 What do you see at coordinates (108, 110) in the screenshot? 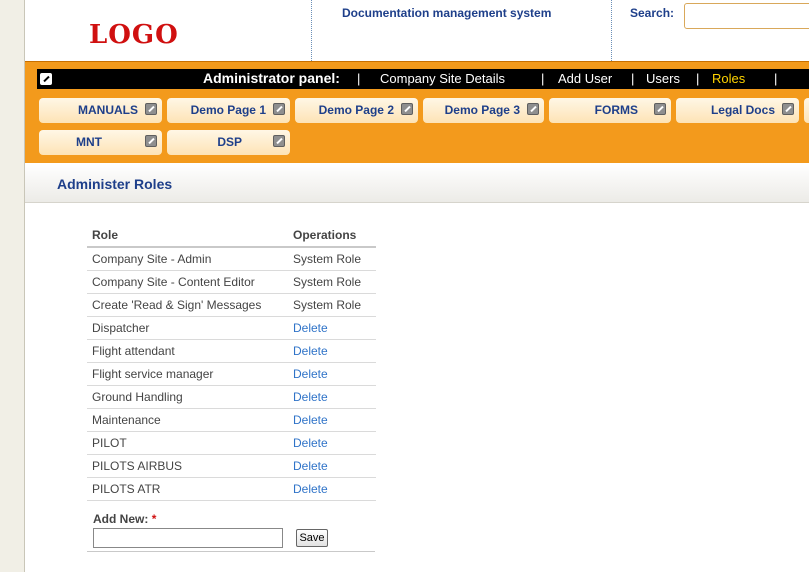
I see `tab-label: MANUALS` at bounding box center [108, 110].